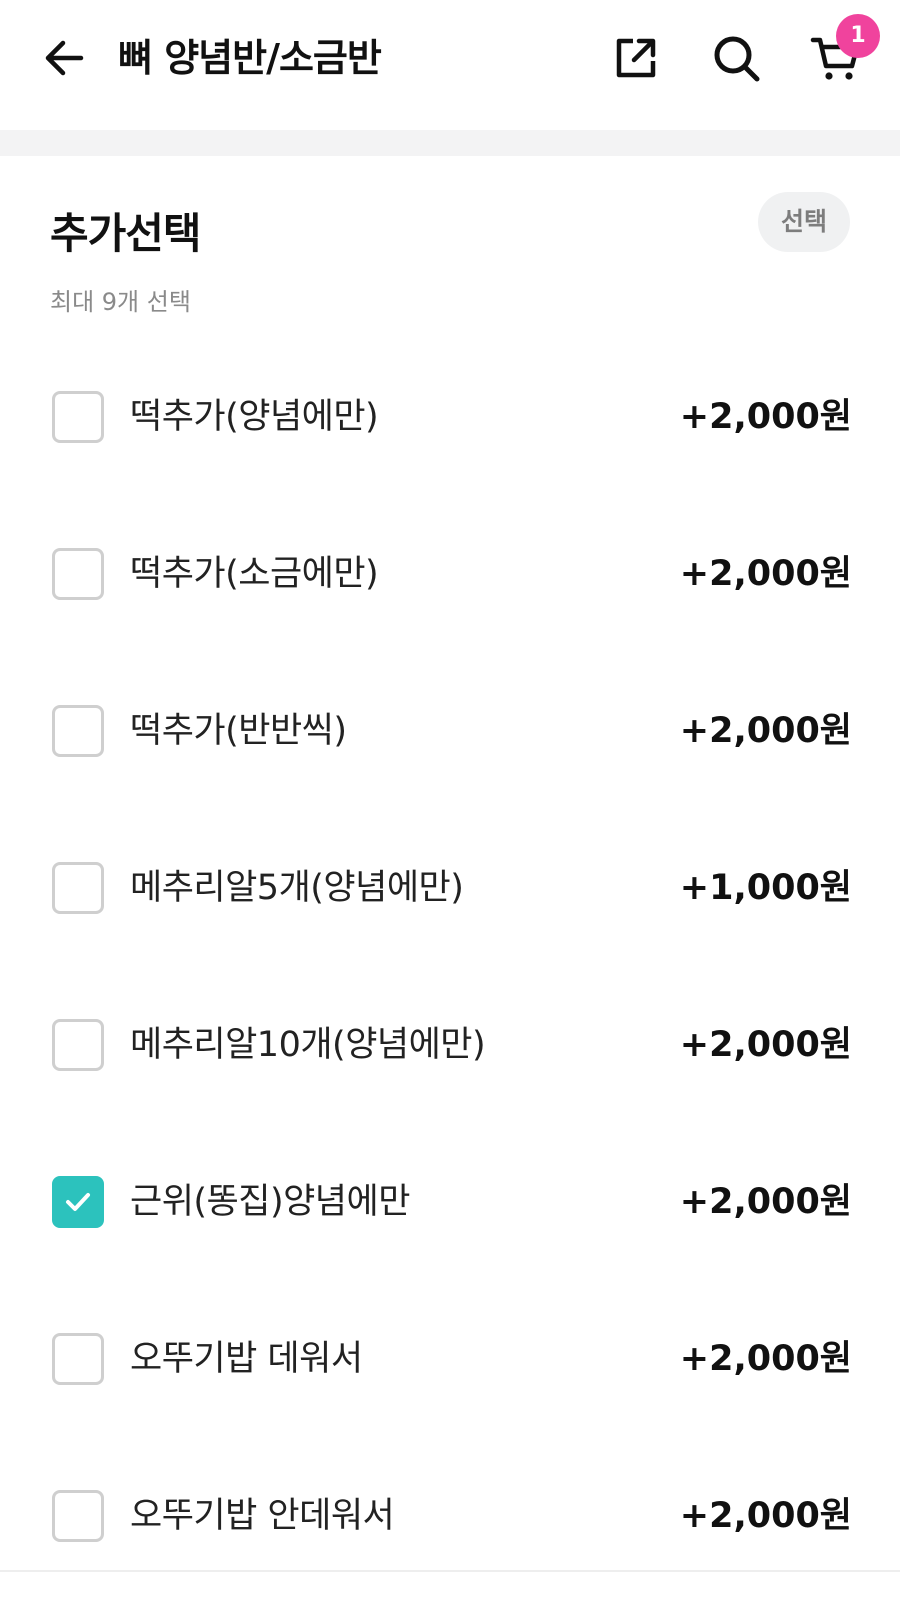 The width and height of the screenshot is (900, 1599). I want to click on back-button, so click(64, 58).